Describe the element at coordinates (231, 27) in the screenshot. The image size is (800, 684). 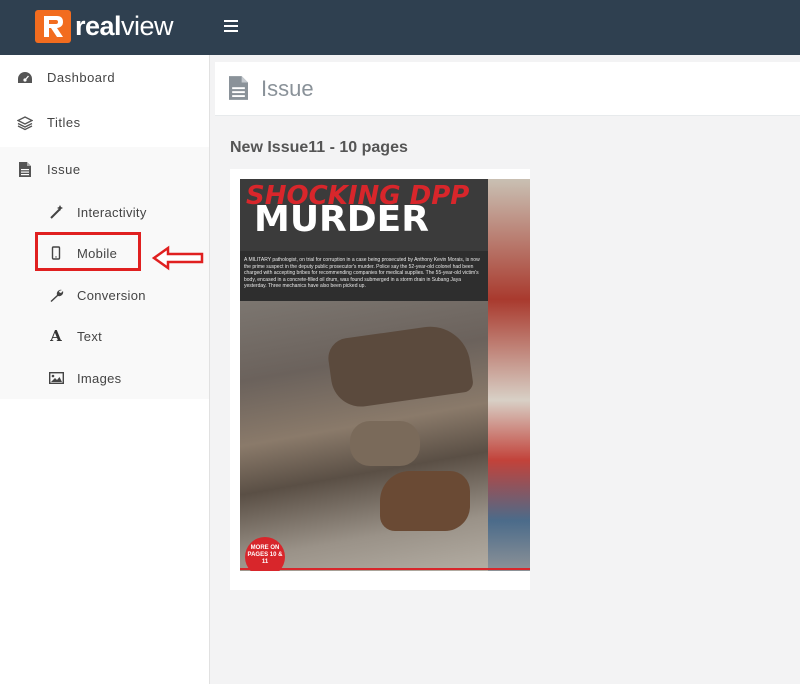
I see `hamburger-menu-icon` at that location.